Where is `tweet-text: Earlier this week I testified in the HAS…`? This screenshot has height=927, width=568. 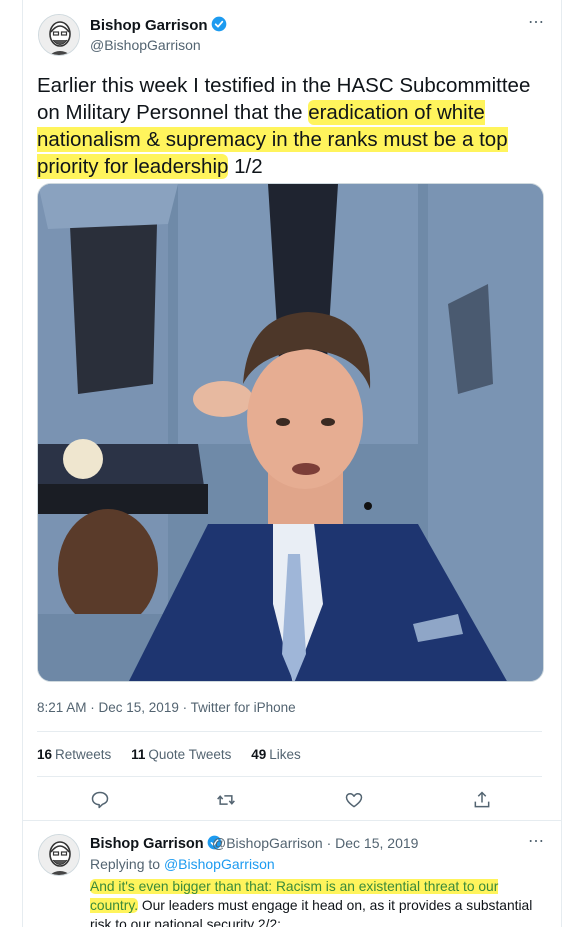 tweet-text: Earlier this week I testified in the HAS… is located at coordinates (289, 126).